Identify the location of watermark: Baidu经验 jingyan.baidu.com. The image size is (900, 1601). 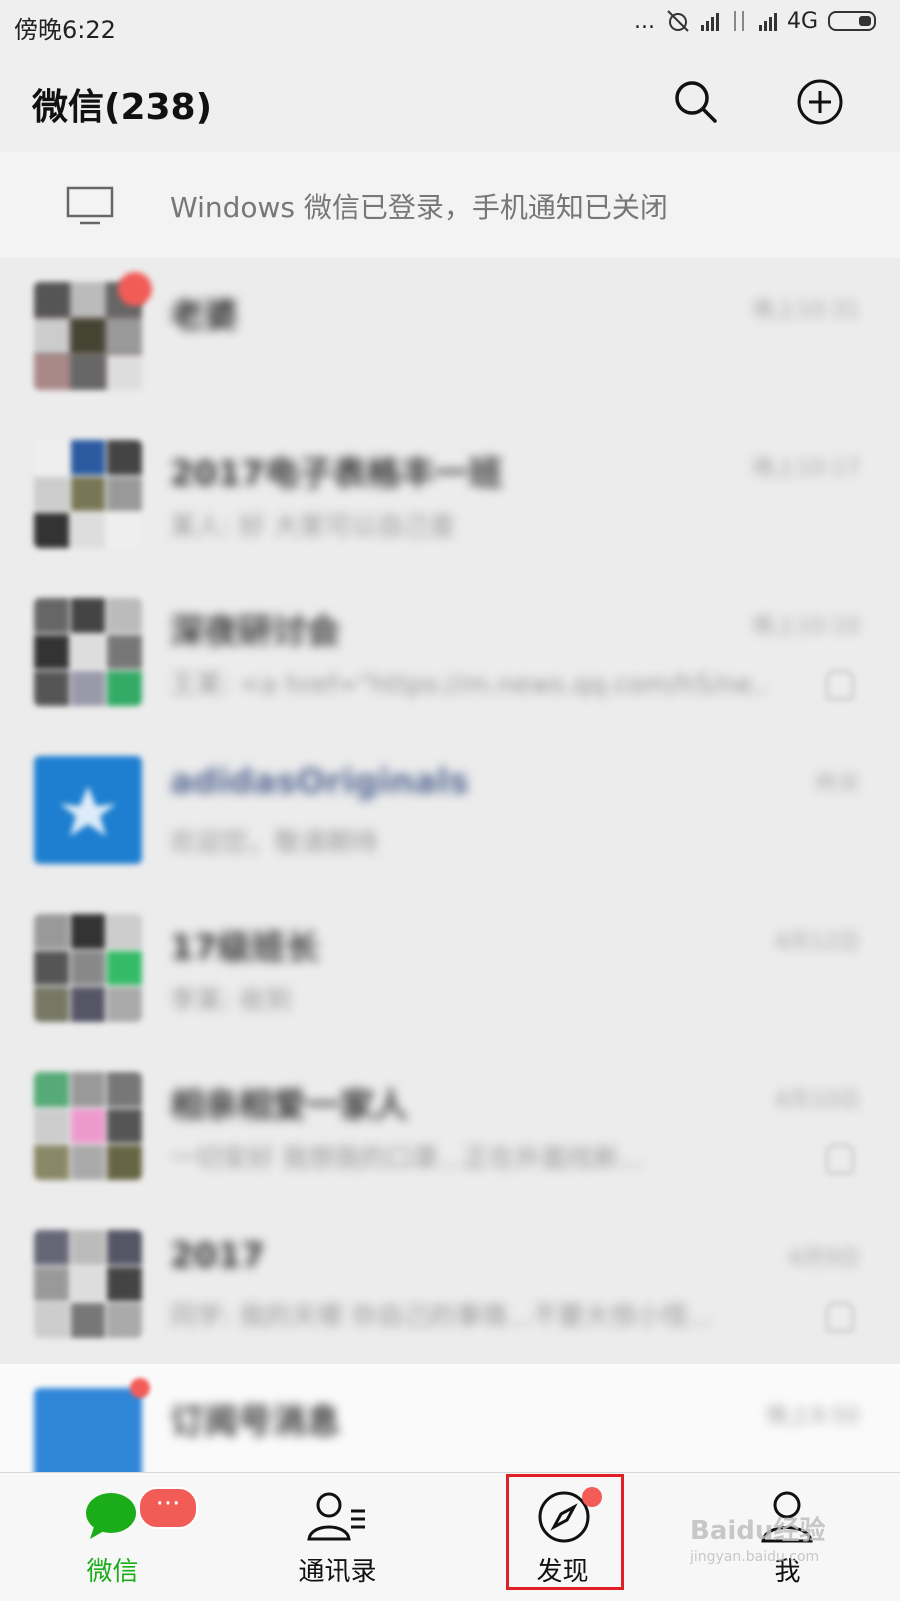
(757, 1537).